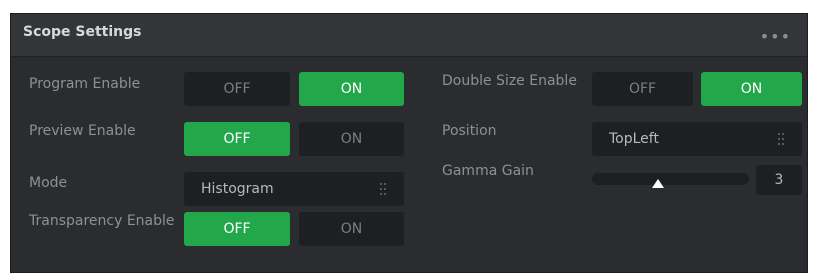 This screenshot has height=273, width=818. I want to click on position-value: TopLeft, so click(634, 139).